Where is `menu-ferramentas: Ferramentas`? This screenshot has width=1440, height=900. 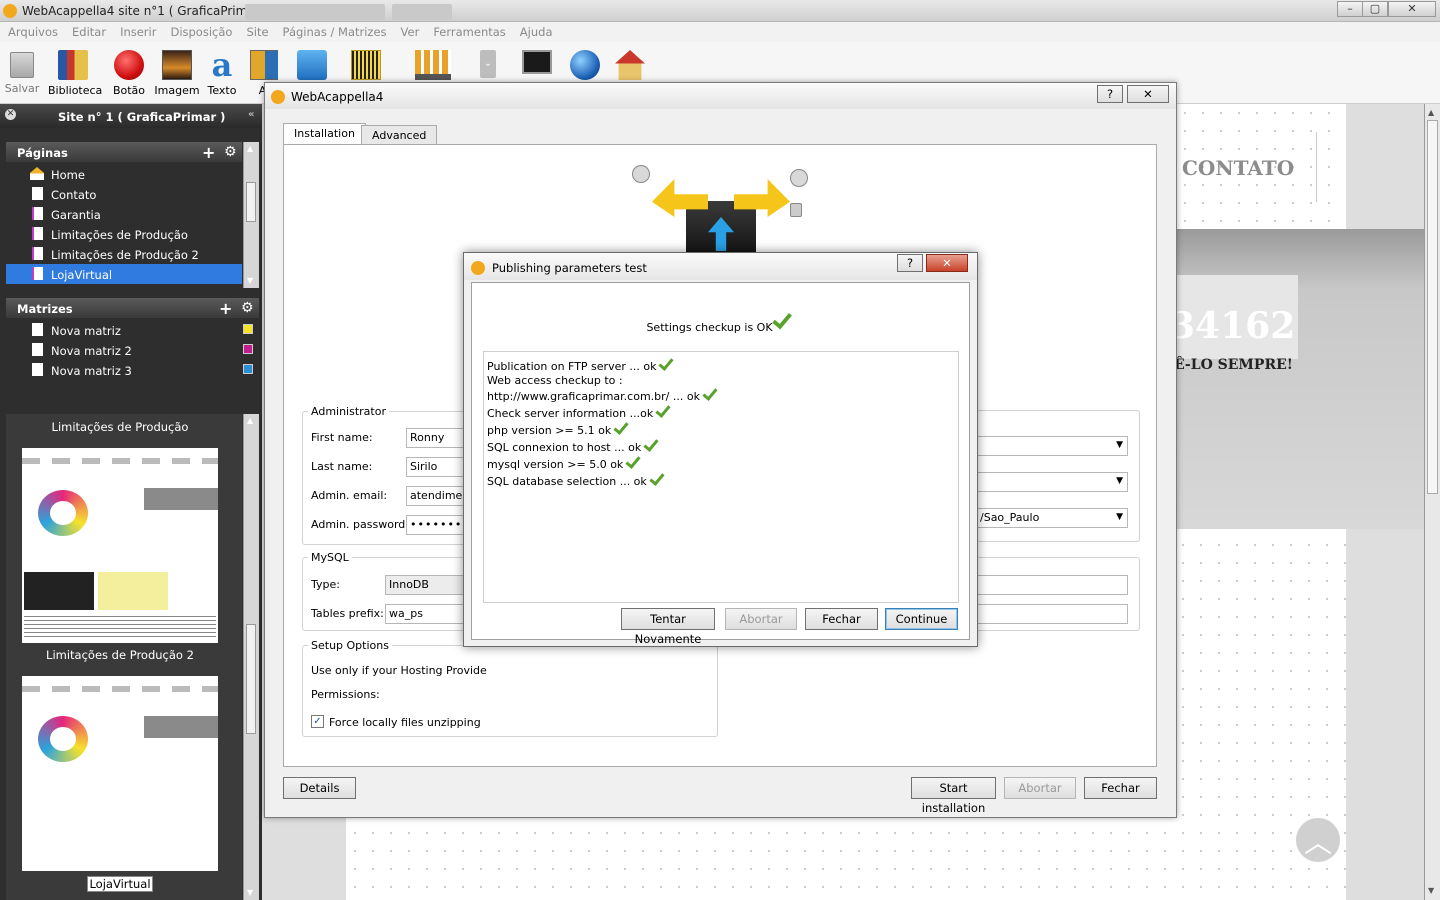
menu-ferramentas: Ferramentas is located at coordinates (468, 30).